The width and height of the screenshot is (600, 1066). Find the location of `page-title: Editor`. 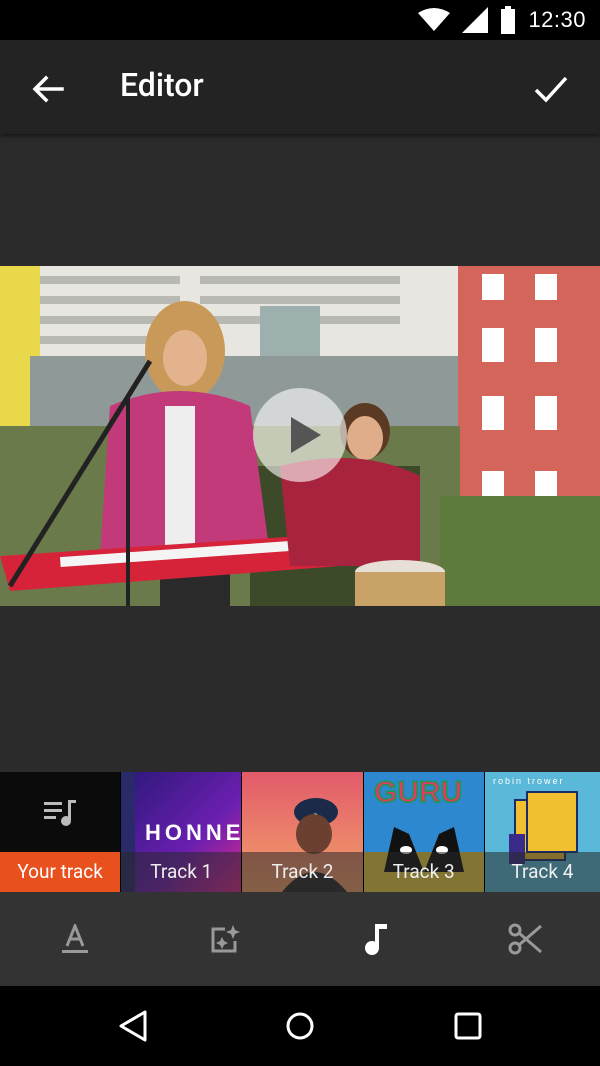

page-title: Editor is located at coordinates (162, 85).